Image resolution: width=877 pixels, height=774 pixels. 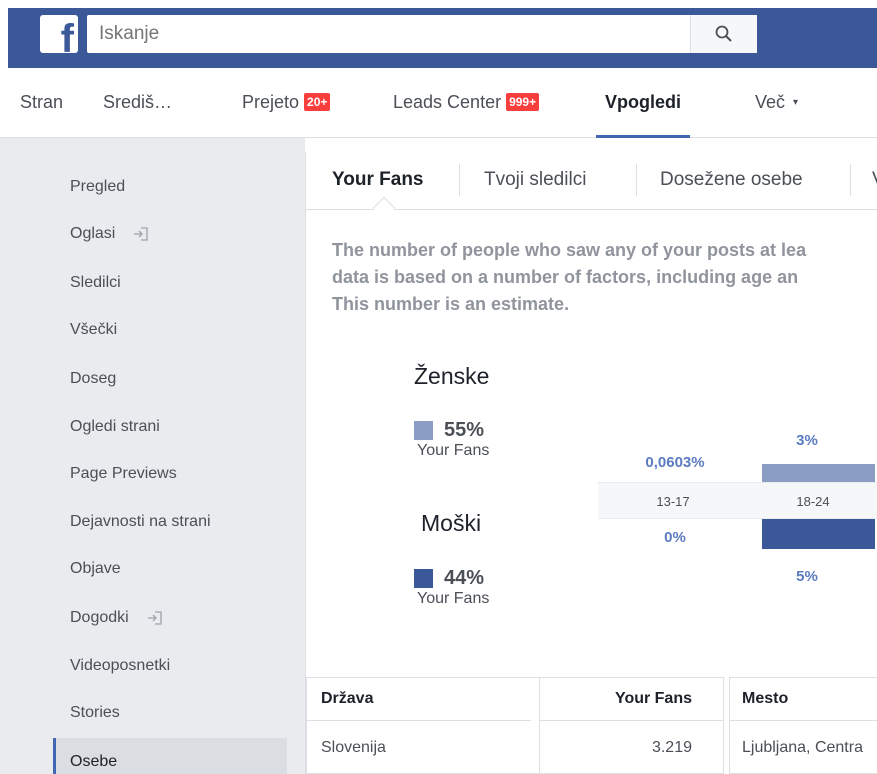 What do you see at coordinates (170, 569) in the screenshot?
I see `sidebar-item-objave: Objave` at bounding box center [170, 569].